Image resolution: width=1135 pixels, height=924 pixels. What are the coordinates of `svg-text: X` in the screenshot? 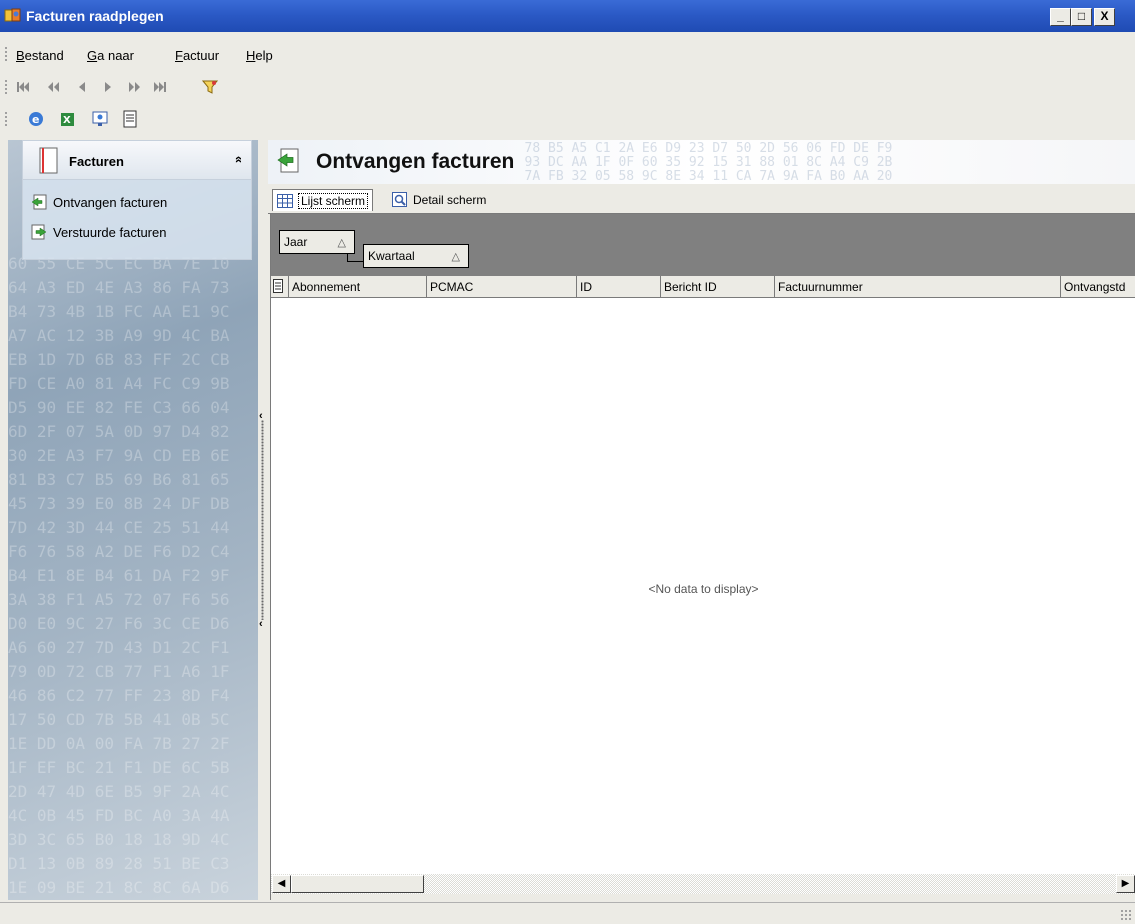 It's located at (67, 120).